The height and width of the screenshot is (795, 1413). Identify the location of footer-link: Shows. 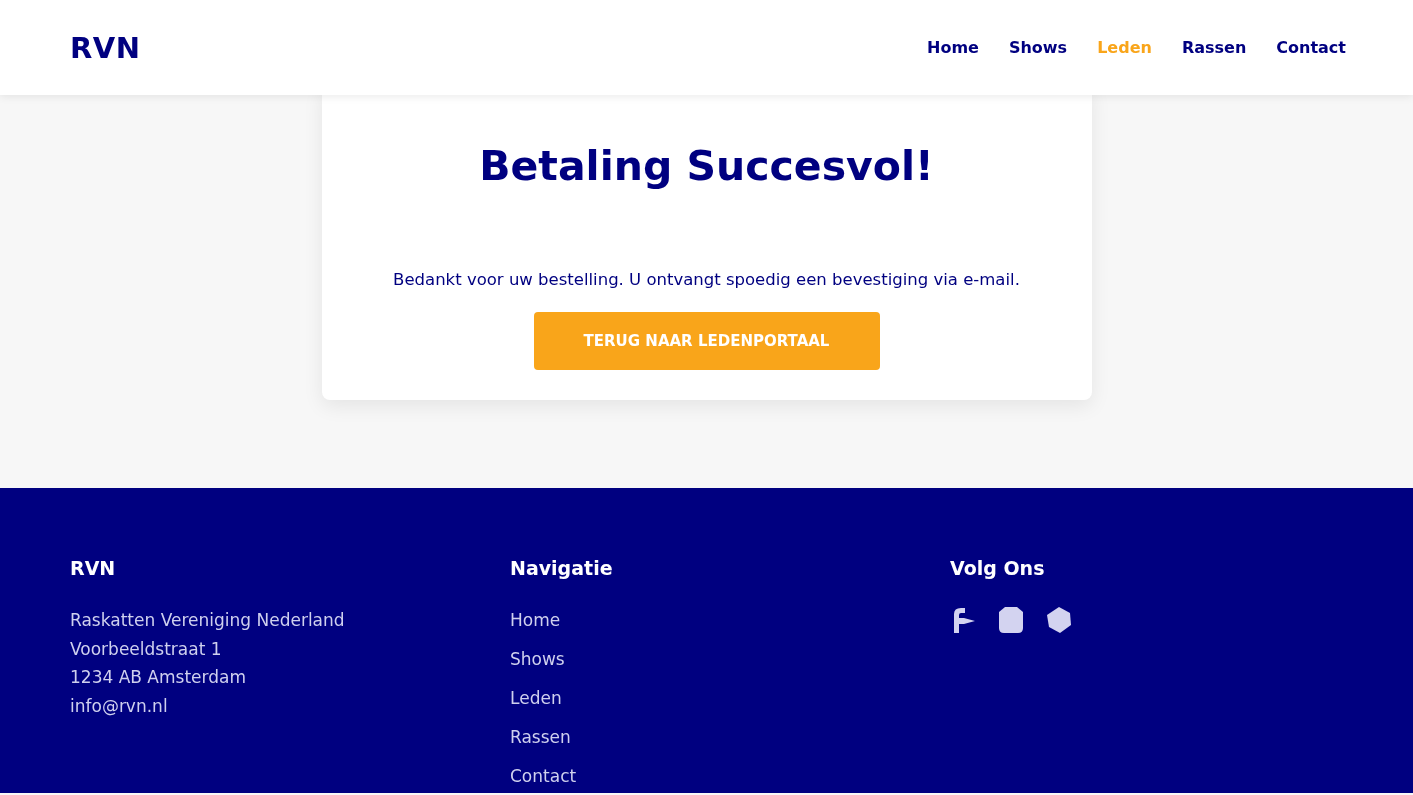
(537, 659).